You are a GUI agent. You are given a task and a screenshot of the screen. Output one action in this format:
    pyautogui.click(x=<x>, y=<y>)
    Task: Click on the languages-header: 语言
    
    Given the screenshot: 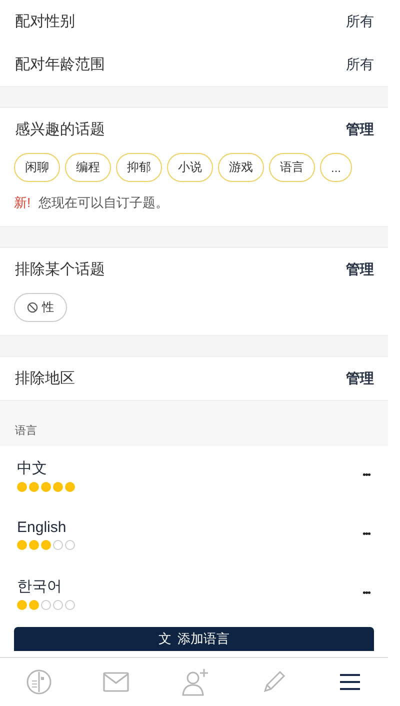 What is the action you would take?
    pyautogui.click(x=26, y=431)
    